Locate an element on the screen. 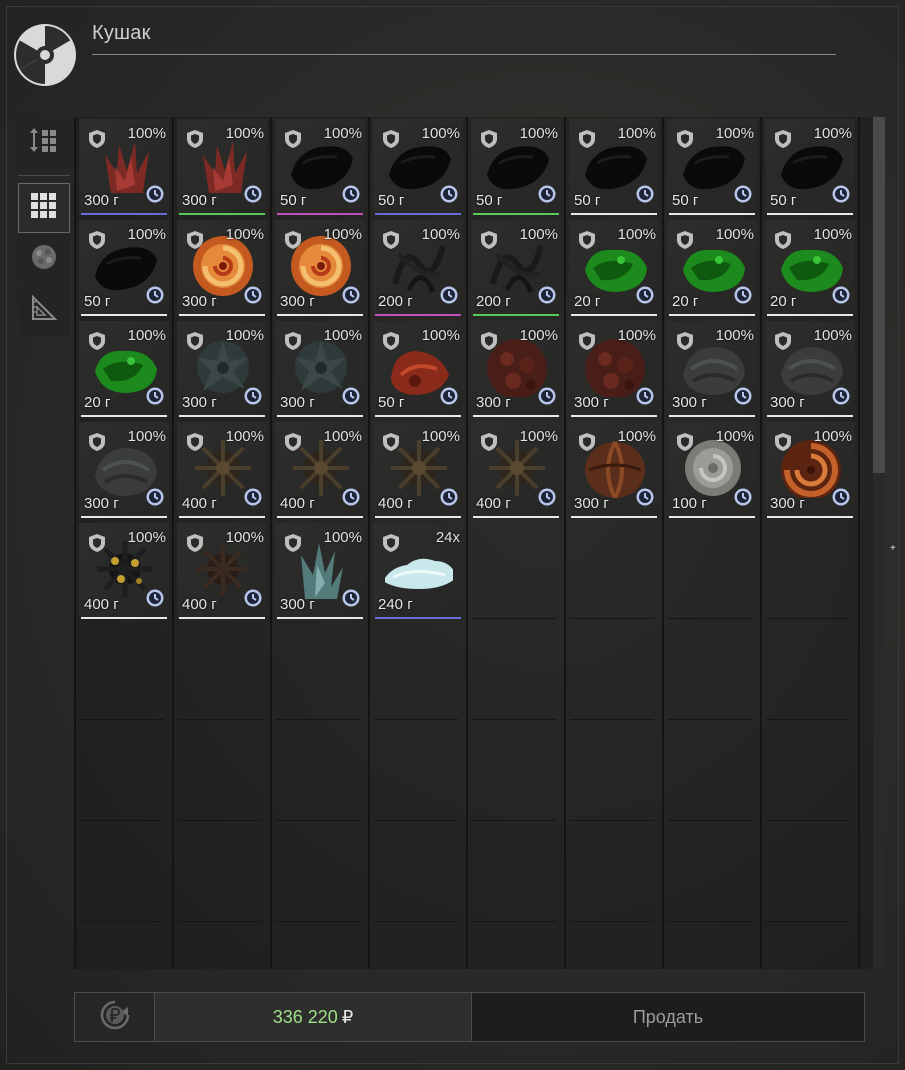  inventory-slot: 100% 100 г is located at coordinates (712, 470).